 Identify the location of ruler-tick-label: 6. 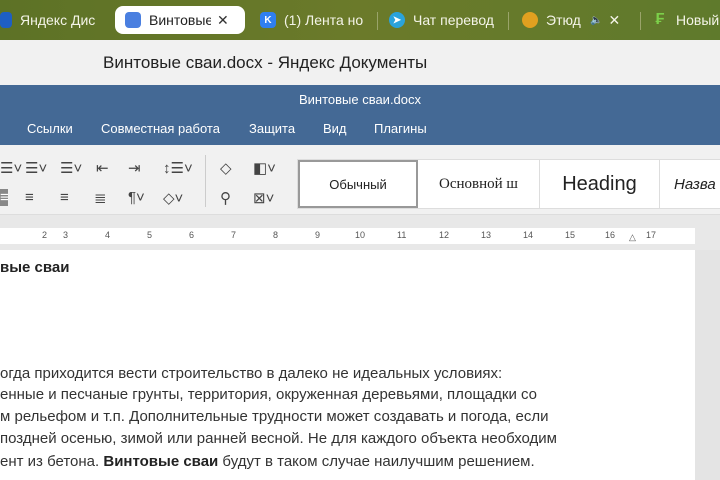
(192, 235).